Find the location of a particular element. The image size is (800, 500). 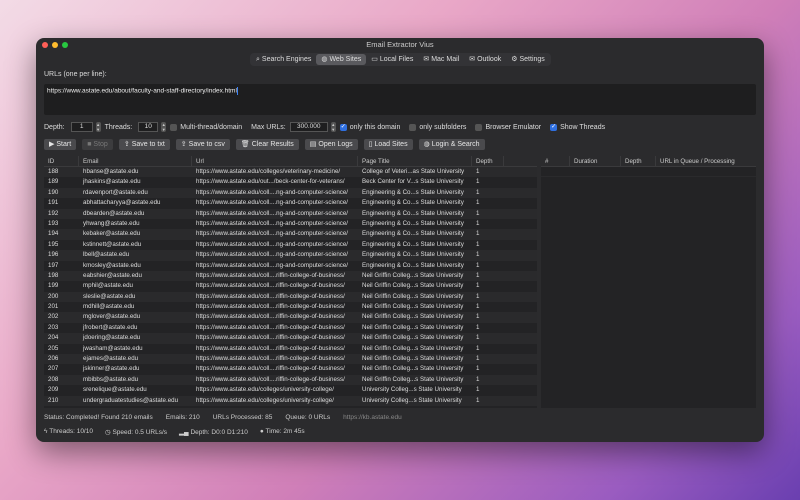

save-txt-button: ⇪ Save to txt is located at coordinates (144, 144).